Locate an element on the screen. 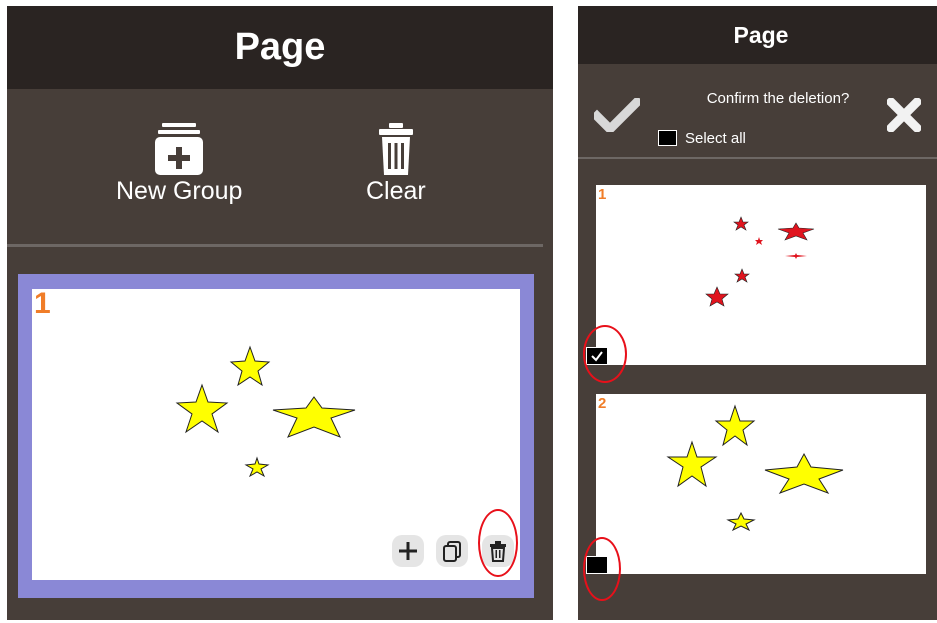 Image resolution: width=937 pixels, height=623 pixels. new-group-icon is located at coordinates (179, 149).